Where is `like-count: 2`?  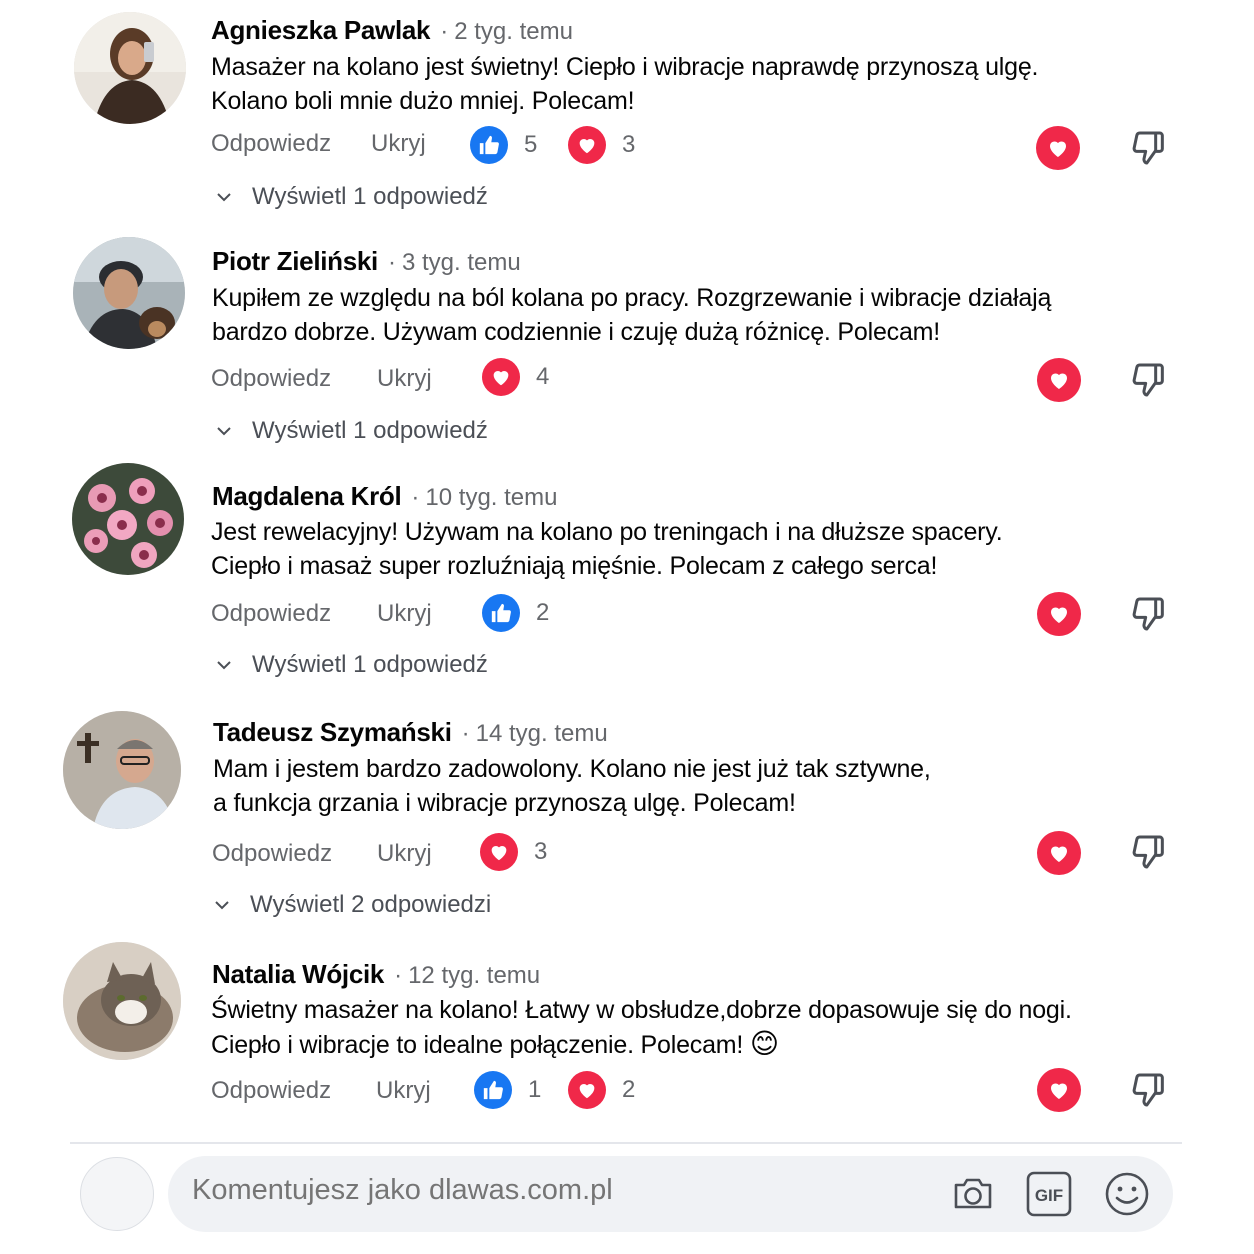
like-count: 2 is located at coordinates (543, 612).